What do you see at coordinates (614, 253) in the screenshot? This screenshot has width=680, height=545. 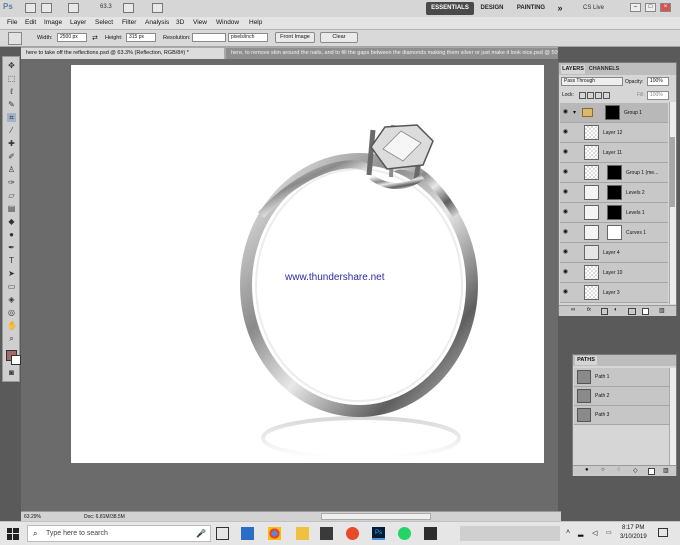 I see `layer-row-layer-4: ◉ Layer 4` at bounding box center [614, 253].